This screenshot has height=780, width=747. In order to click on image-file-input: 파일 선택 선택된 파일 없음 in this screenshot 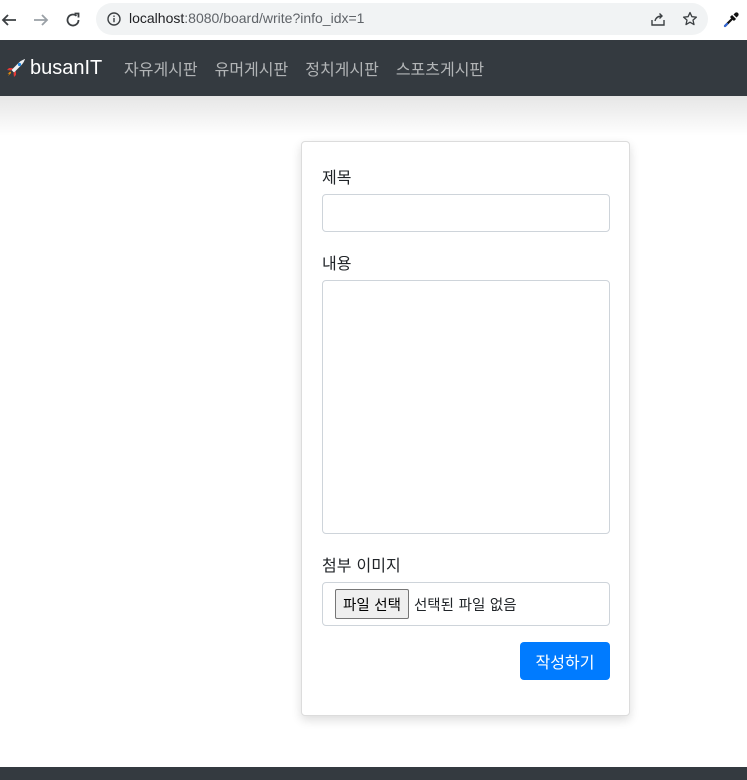, I will do `click(466, 604)`.